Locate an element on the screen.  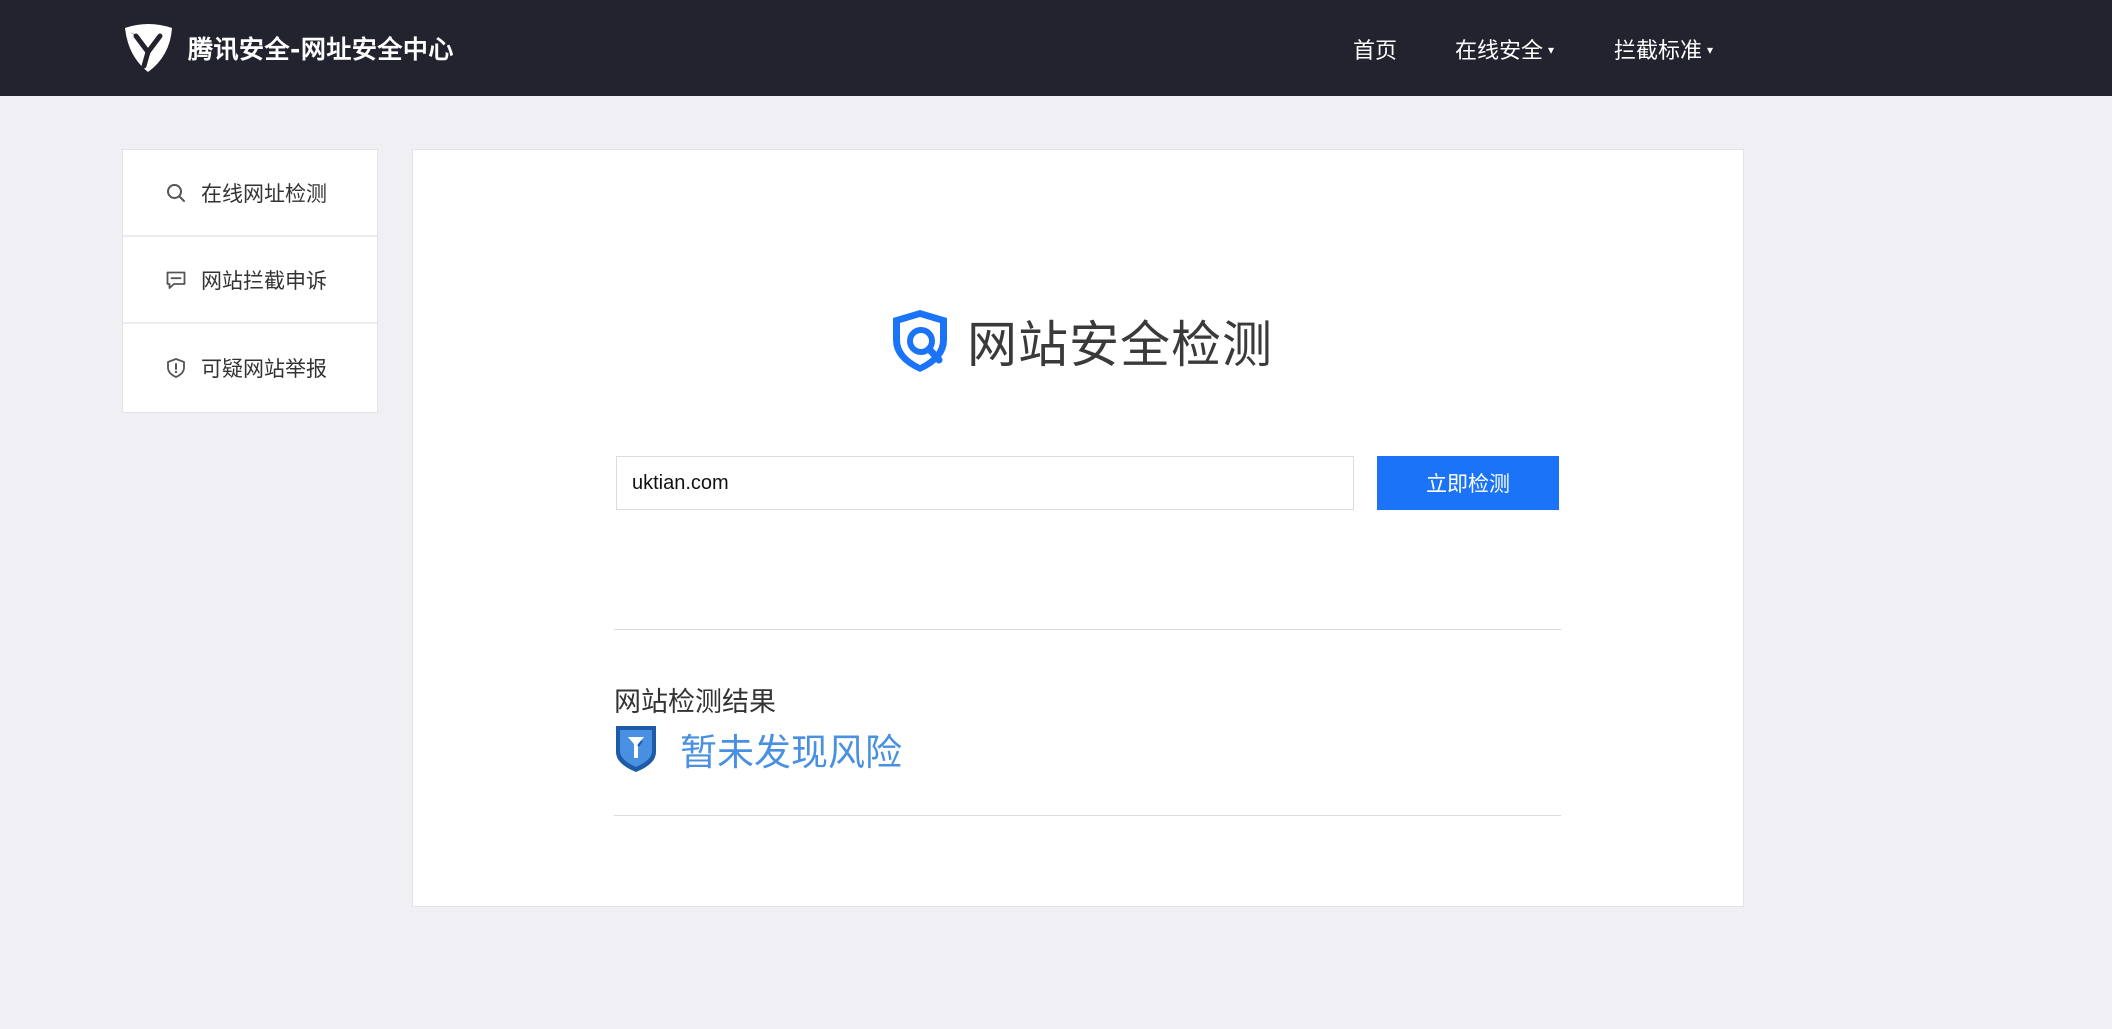
nav-block-standards-label: 拦截标准 is located at coordinates (1658, 51).